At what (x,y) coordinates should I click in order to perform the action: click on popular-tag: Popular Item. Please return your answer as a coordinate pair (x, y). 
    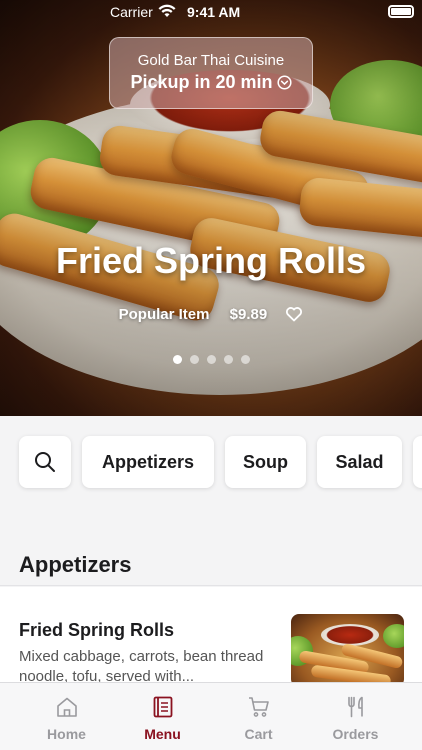
    Looking at the image, I should click on (164, 314).